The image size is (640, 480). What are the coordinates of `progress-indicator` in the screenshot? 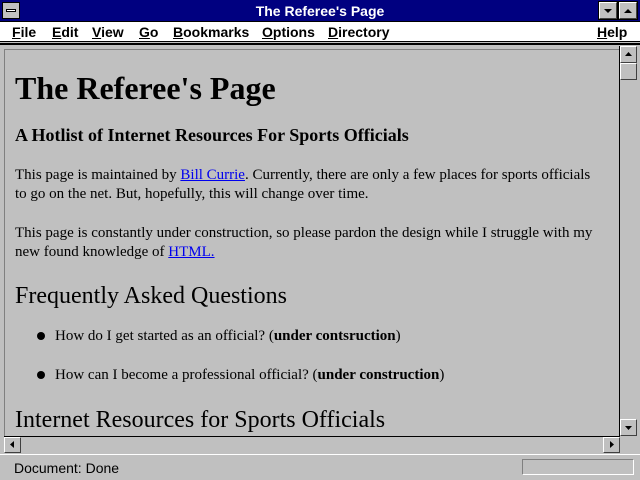 It's located at (578, 467).